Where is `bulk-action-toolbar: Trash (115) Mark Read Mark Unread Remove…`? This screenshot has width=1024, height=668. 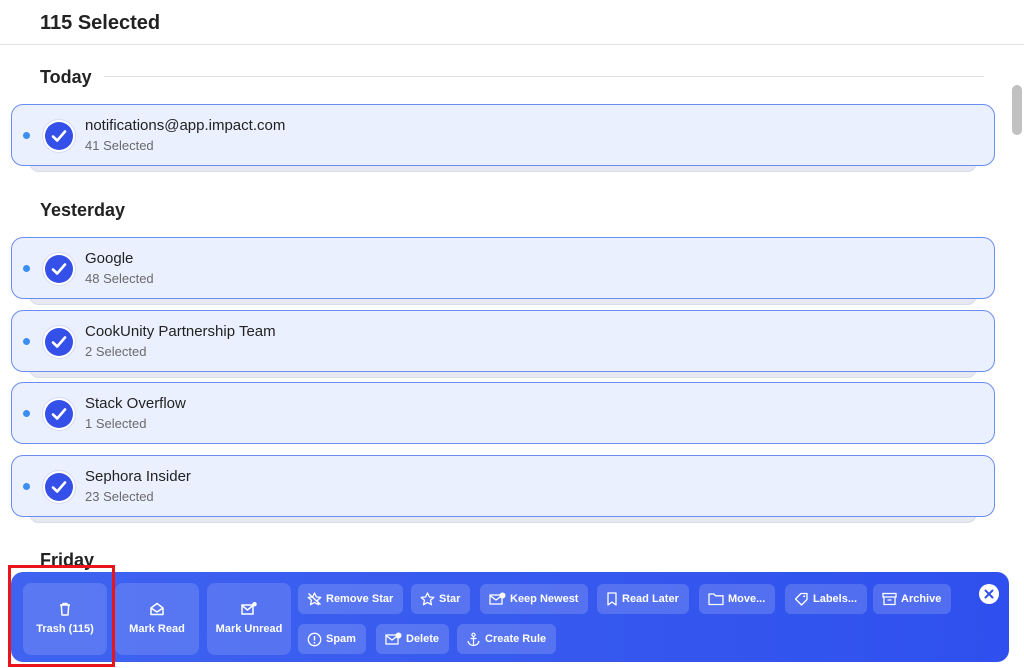 bulk-action-toolbar: Trash (115) Mark Read Mark Unread Remove… is located at coordinates (510, 617).